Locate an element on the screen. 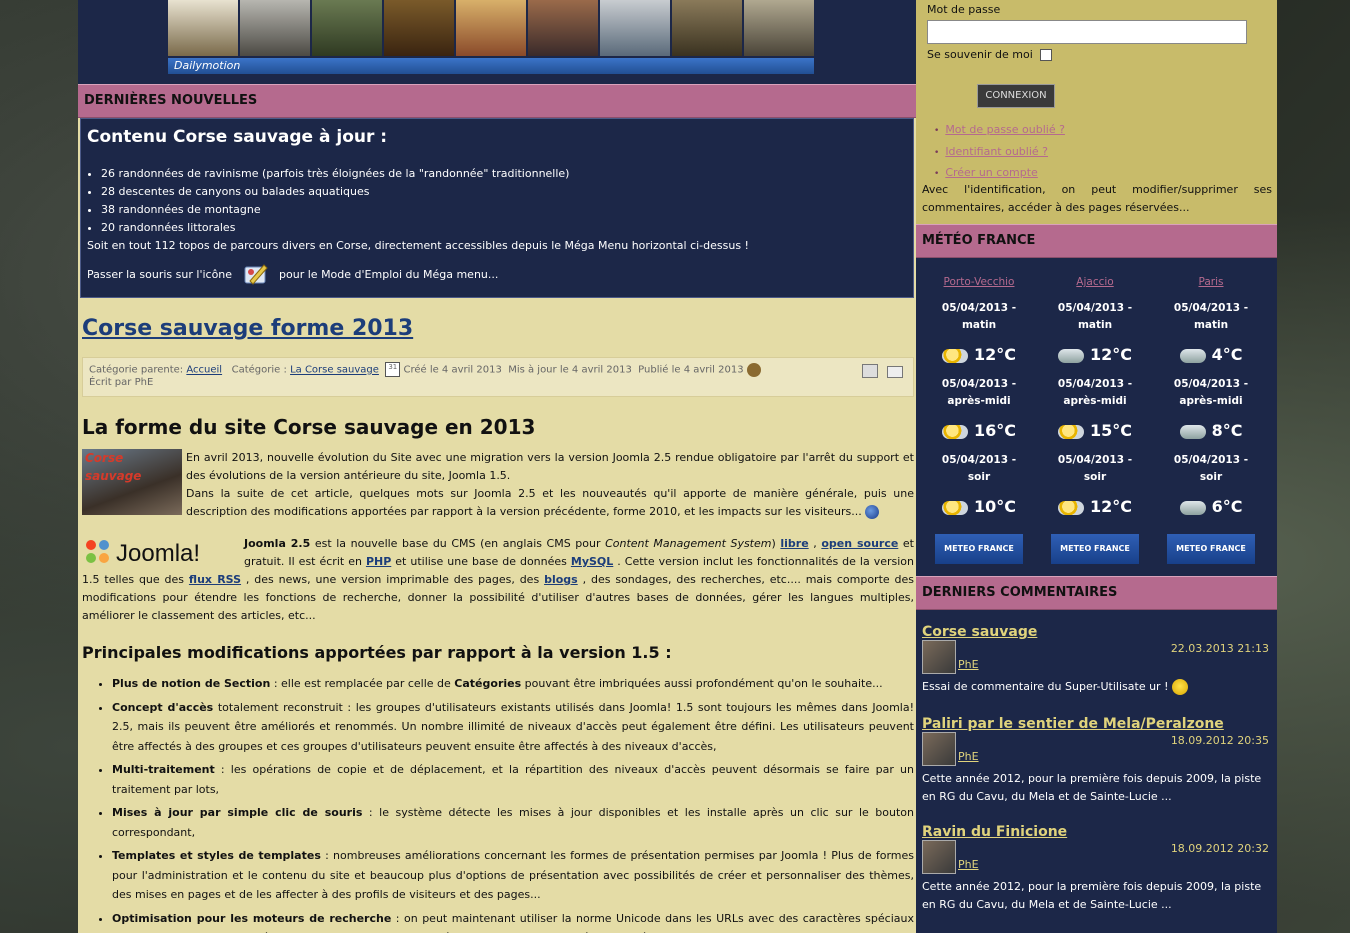 The image size is (1350, 933). comment-title-link: Corse sauvage is located at coordinates (1096, 632).